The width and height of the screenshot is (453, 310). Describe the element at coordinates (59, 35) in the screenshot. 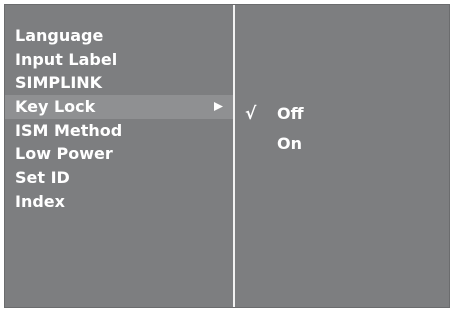

I see `menu-item-label: Language` at that location.